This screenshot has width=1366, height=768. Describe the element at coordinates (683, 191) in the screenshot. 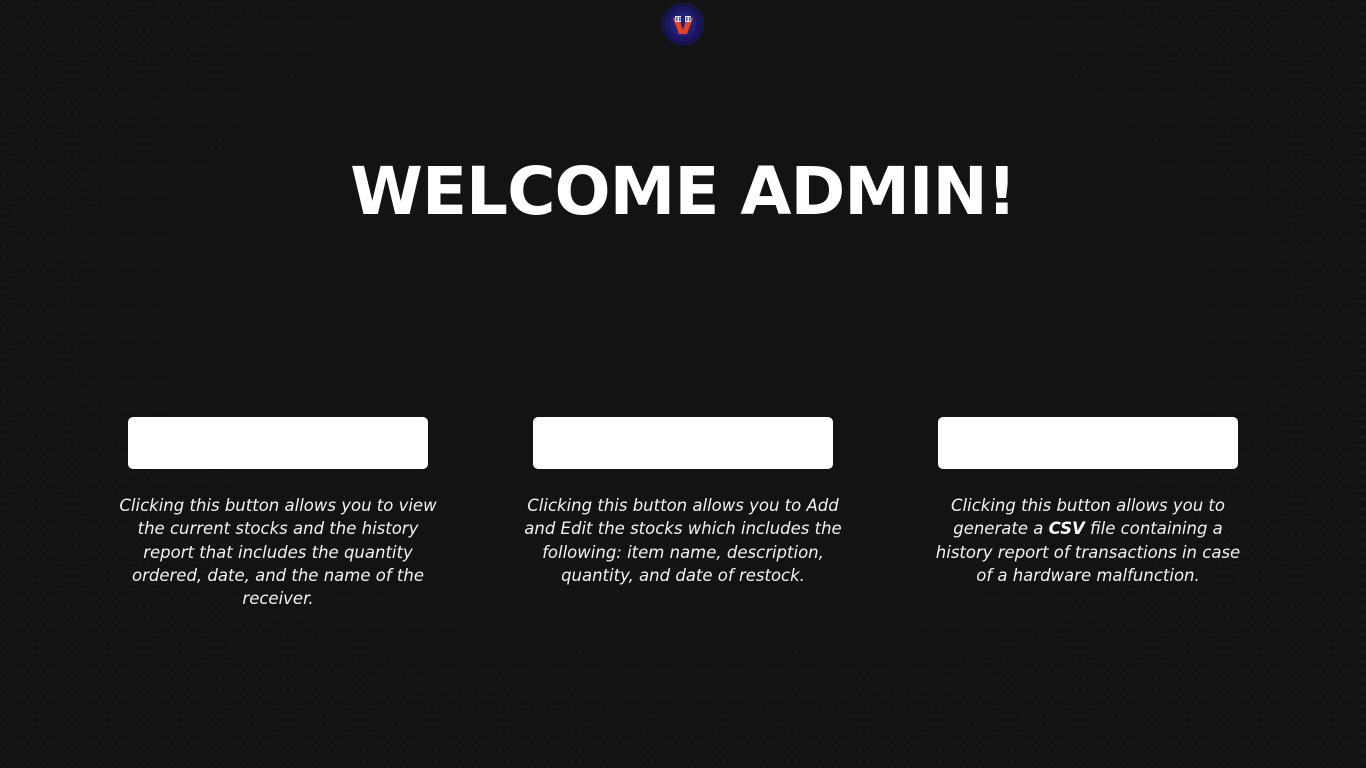

I see `page-title: WELCOME ADMIN!` at that location.